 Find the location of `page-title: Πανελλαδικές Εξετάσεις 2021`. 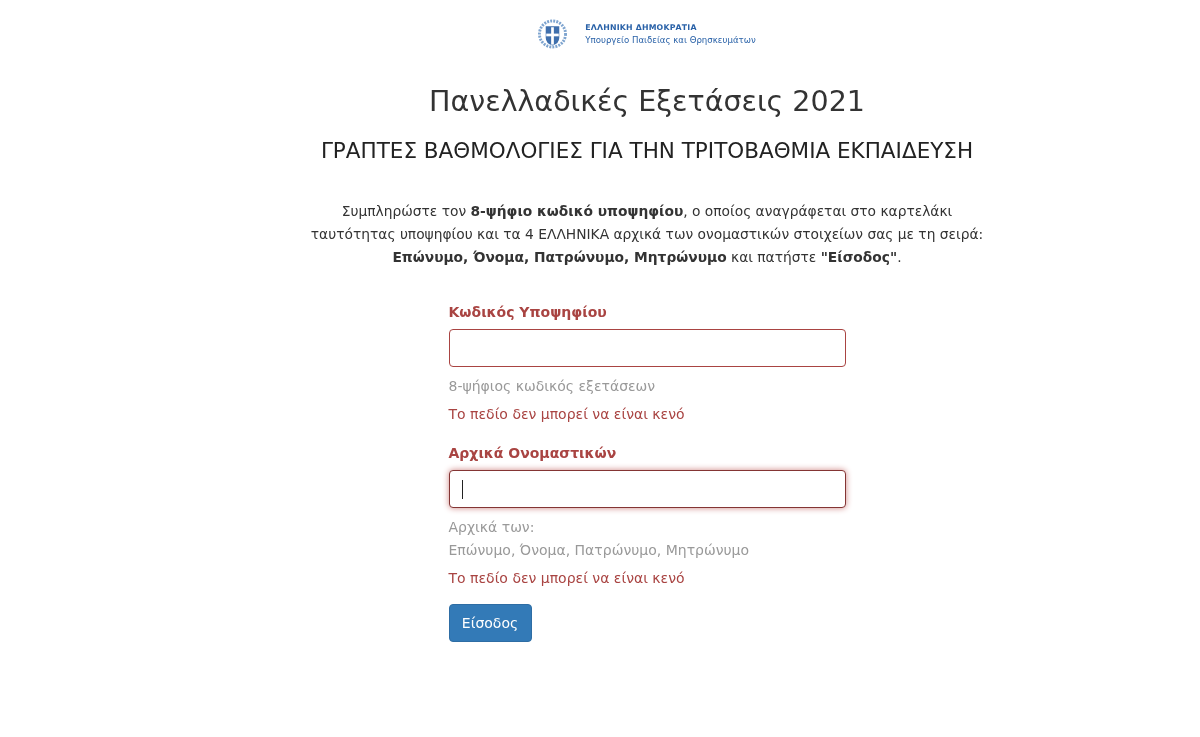

page-title: Πανελλαδικές Εξετάσεις 2021 is located at coordinates (647, 102).